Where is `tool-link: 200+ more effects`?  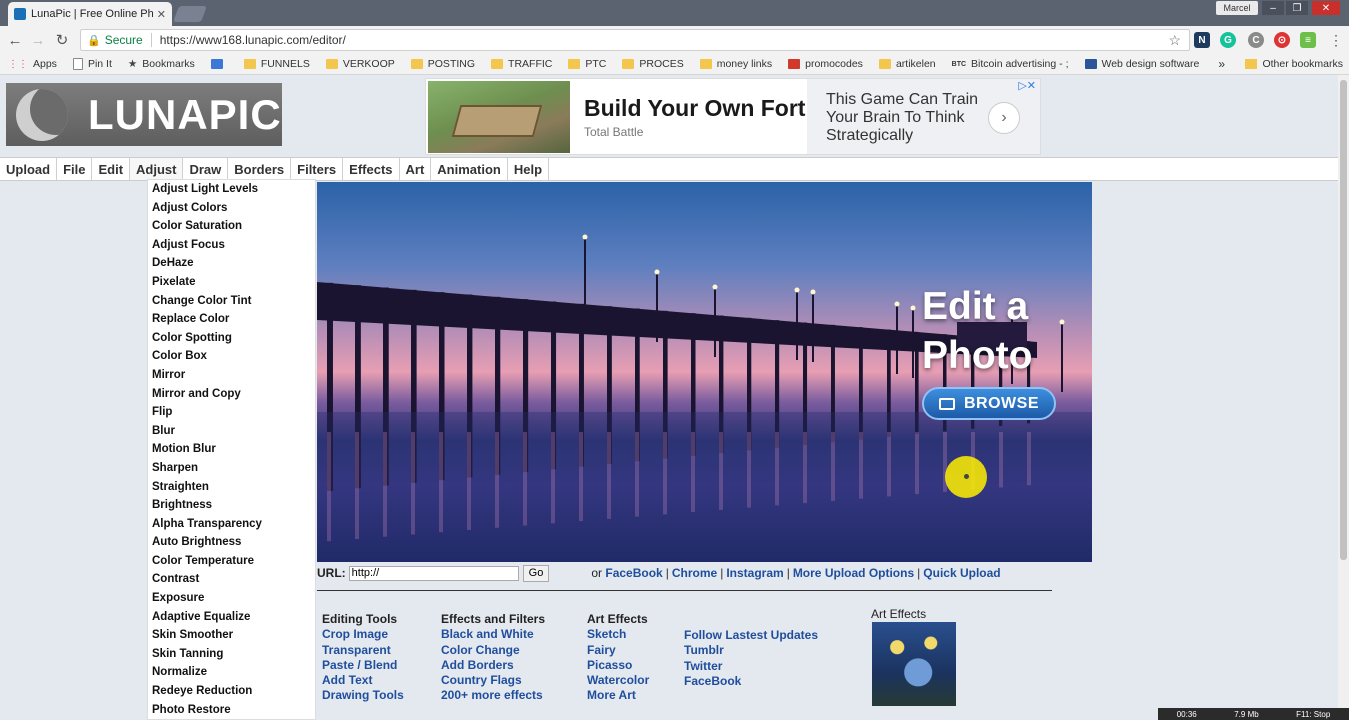
tool-link: 200+ more effects is located at coordinates (493, 695).